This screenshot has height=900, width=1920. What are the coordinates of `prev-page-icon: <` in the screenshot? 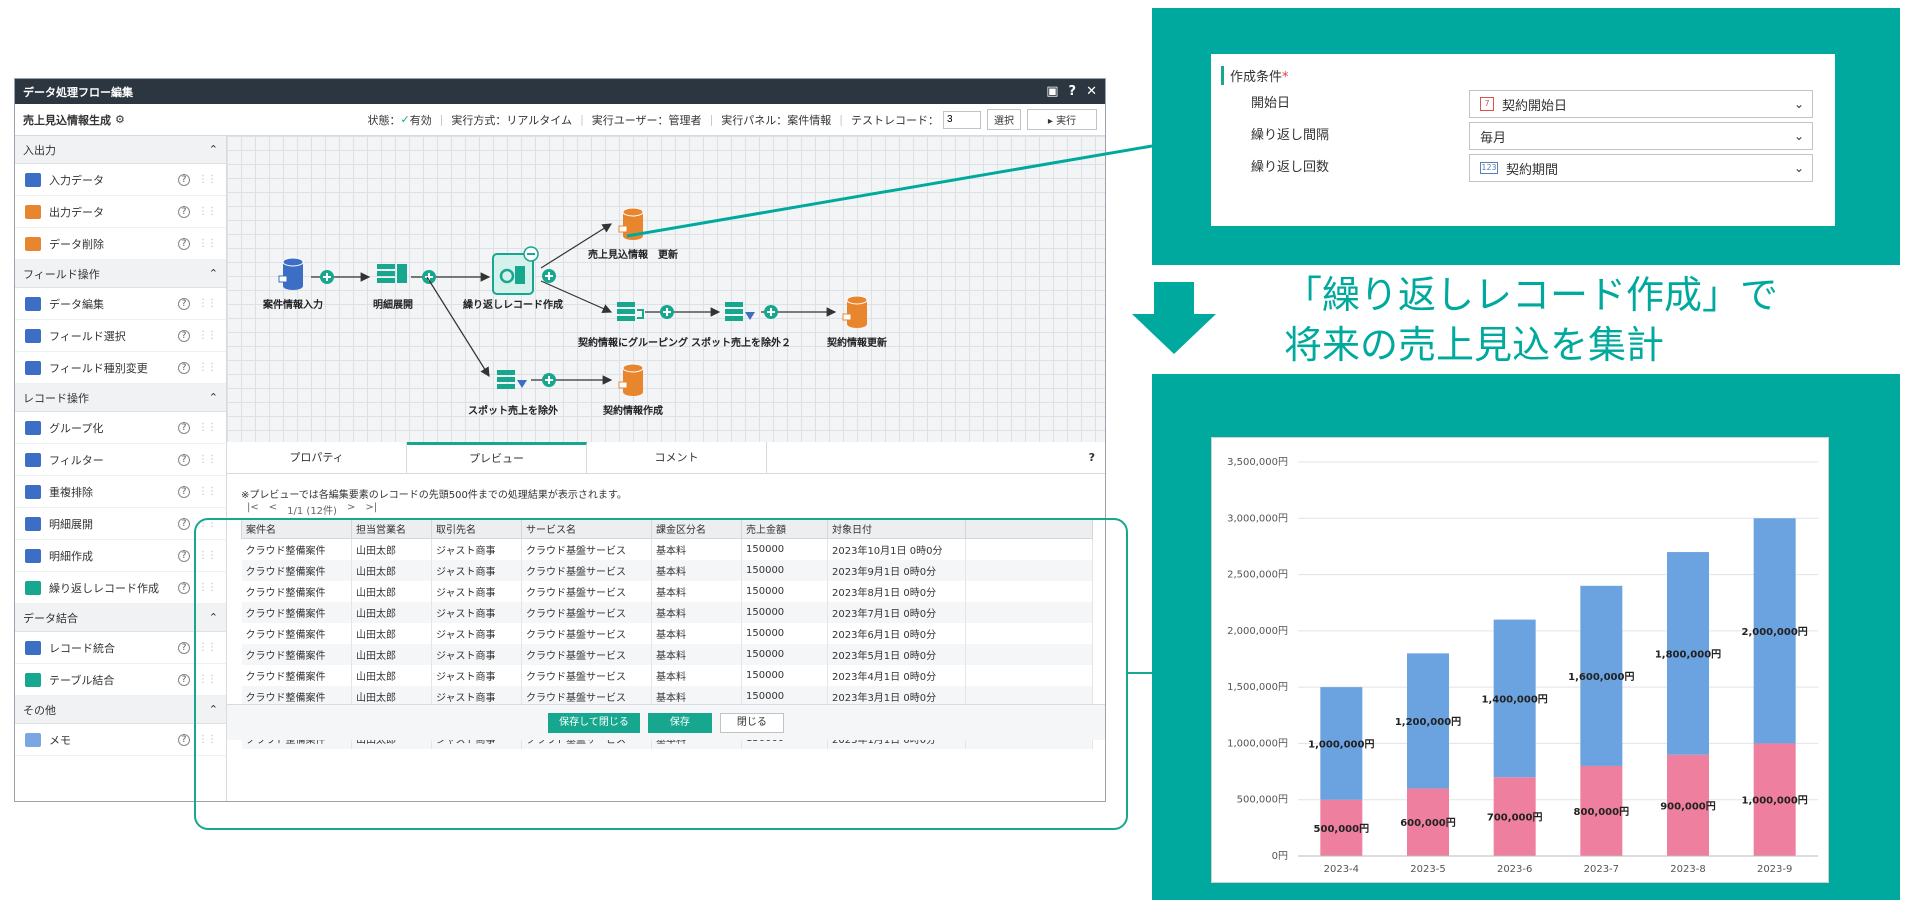 It's located at (273, 509).